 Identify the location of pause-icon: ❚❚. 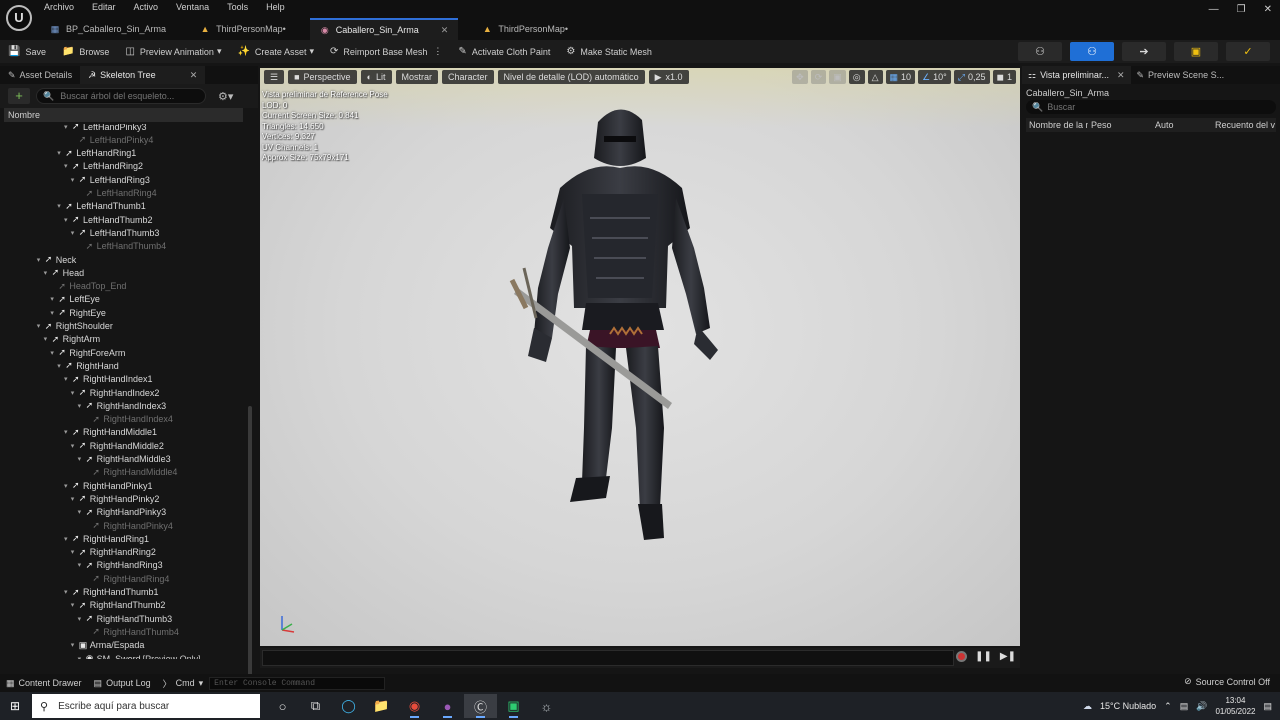
(983, 656).